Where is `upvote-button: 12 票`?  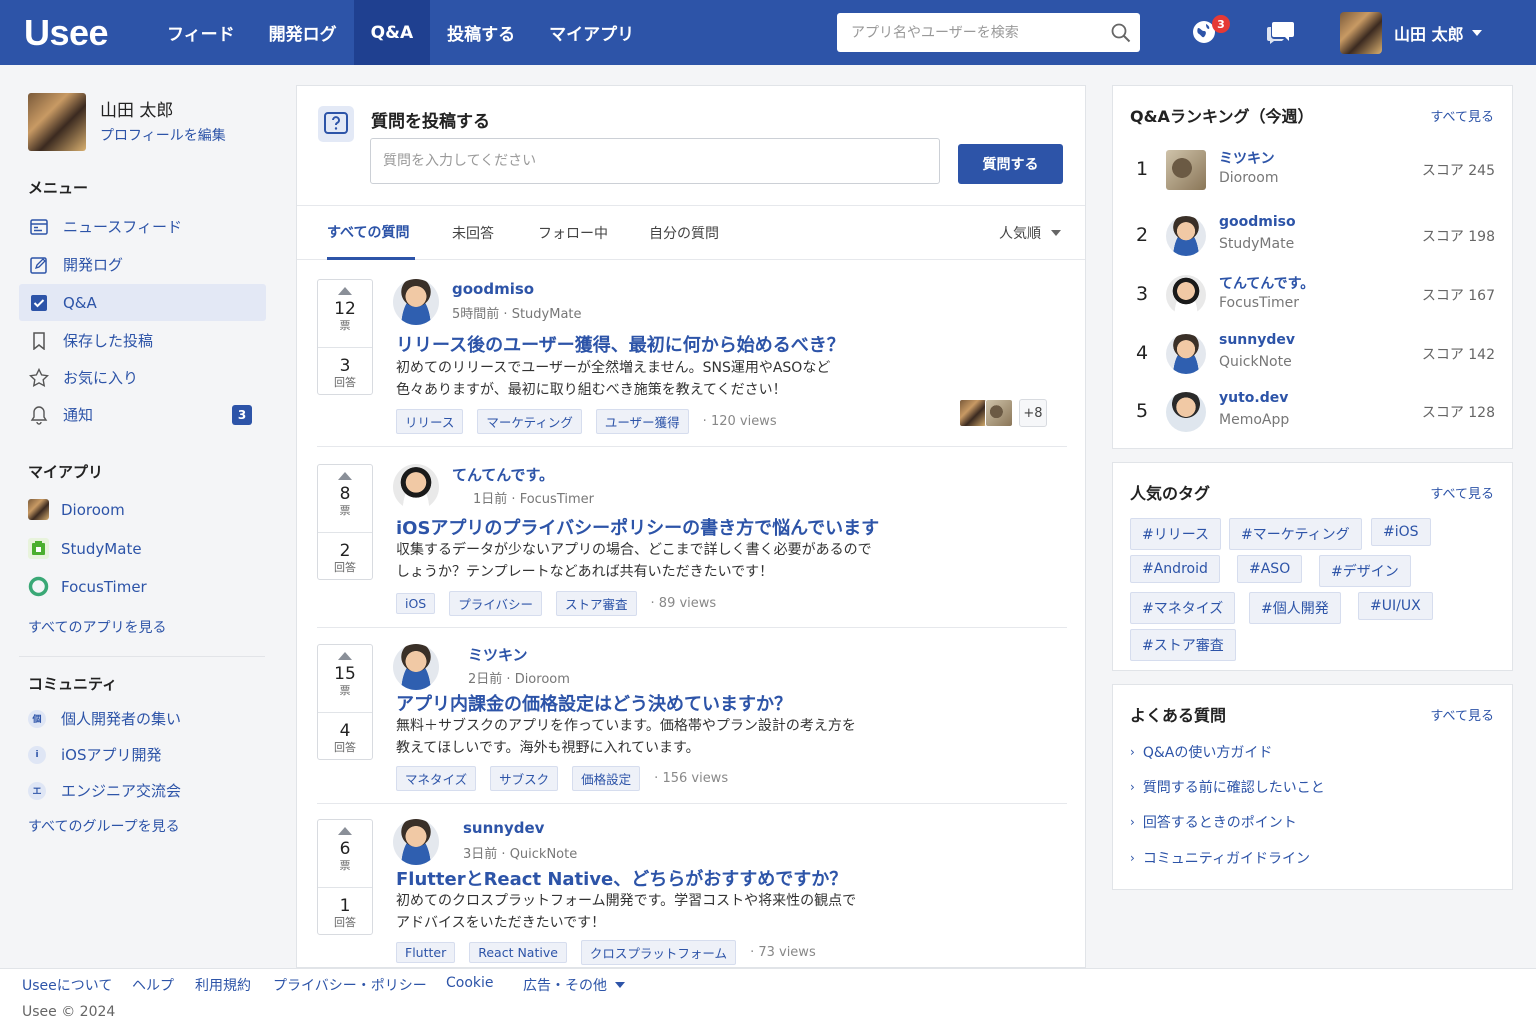
upvote-button: 12 票 is located at coordinates (345, 314).